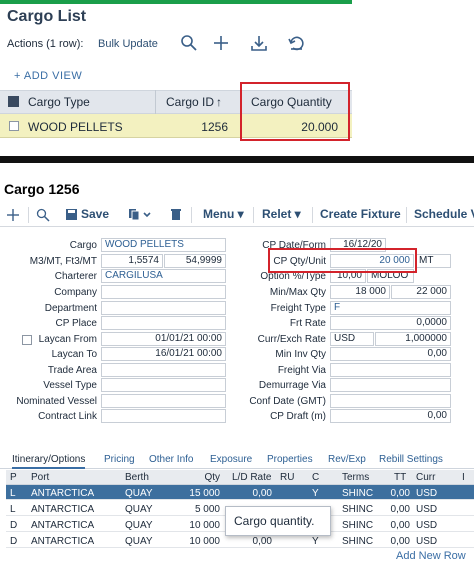  What do you see at coordinates (163, 401) in the screenshot?
I see `nominated-vessel-field` at bounding box center [163, 401].